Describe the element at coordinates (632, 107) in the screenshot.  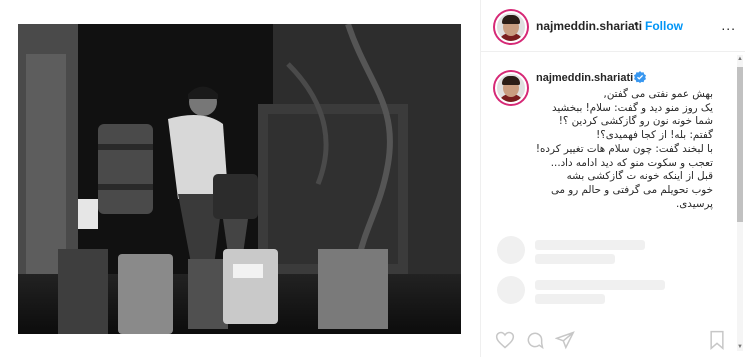
I see `caption-line: یک روز منو دید و گفت: سلام! ببخشید` at that location.